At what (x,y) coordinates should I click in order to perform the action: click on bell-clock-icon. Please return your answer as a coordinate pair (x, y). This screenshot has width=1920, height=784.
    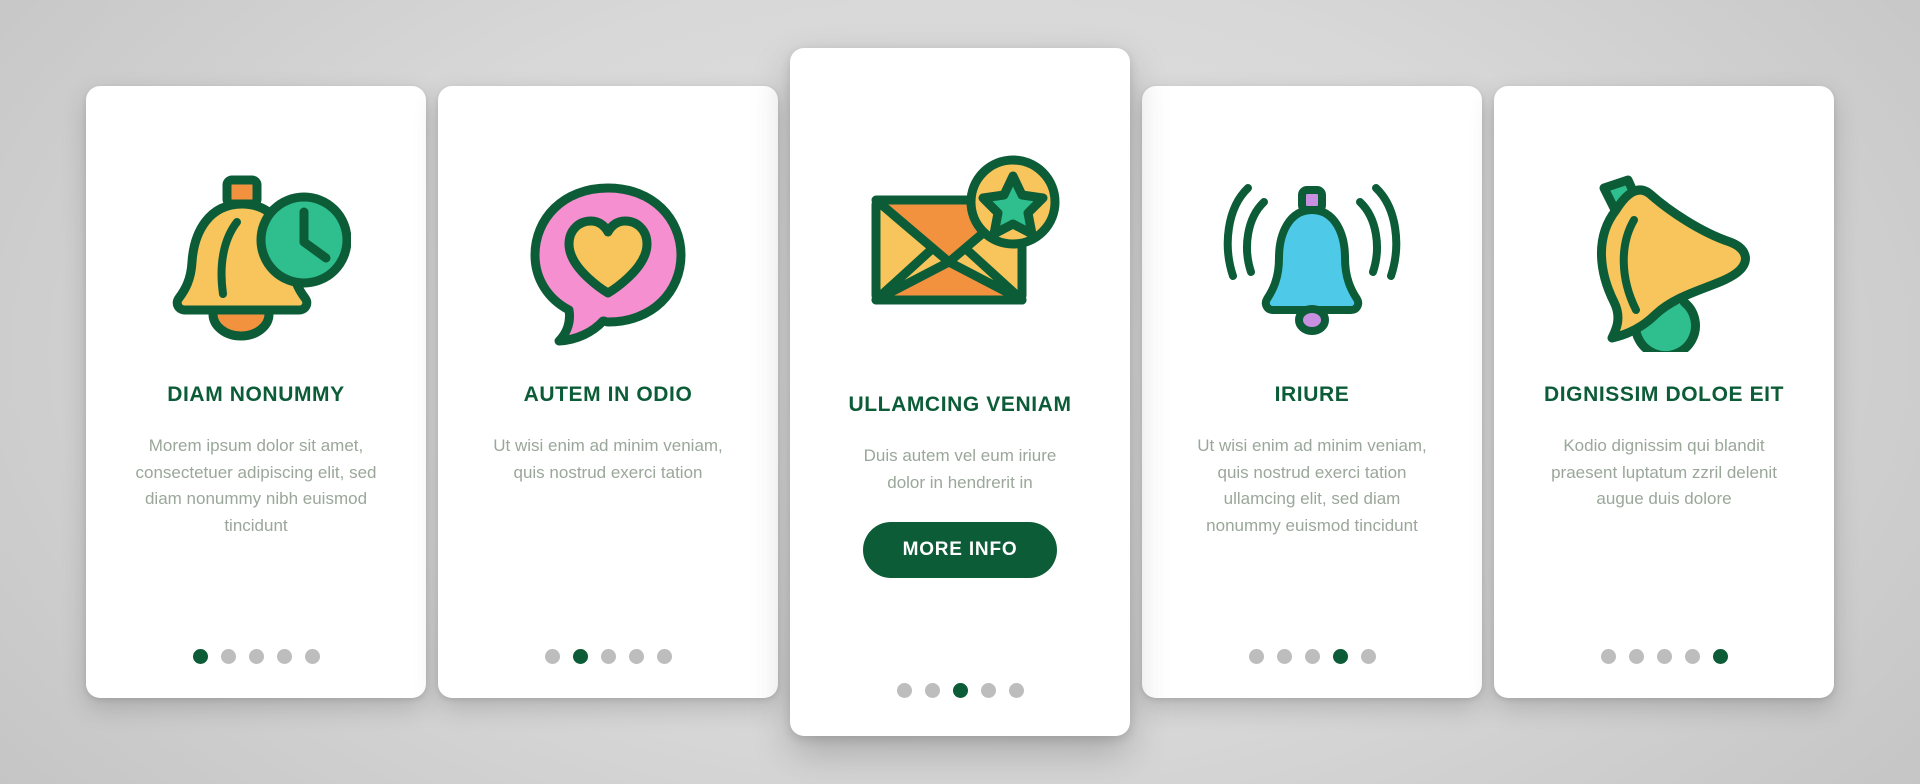
    Looking at the image, I should click on (256, 257).